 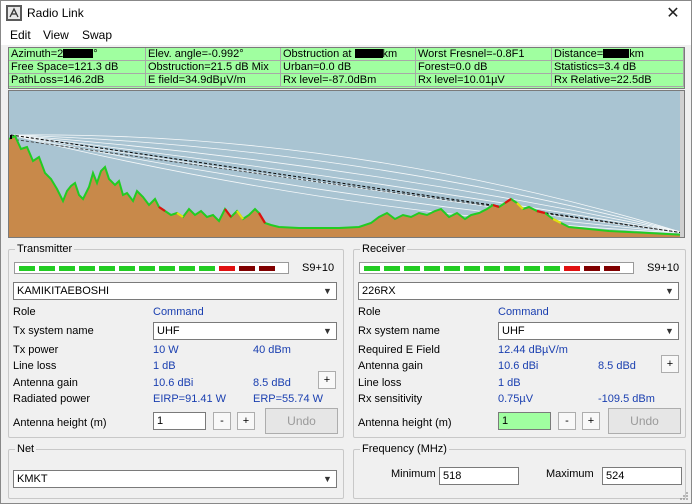 What do you see at coordinates (380, 383) in the screenshot?
I see `rx-line-loss-label: Line loss` at bounding box center [380, 383].